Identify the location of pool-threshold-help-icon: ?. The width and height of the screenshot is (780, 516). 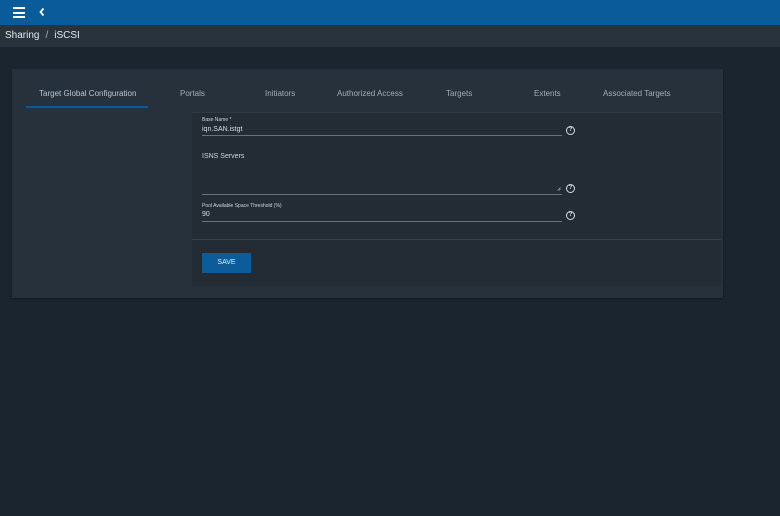
(570, 215).